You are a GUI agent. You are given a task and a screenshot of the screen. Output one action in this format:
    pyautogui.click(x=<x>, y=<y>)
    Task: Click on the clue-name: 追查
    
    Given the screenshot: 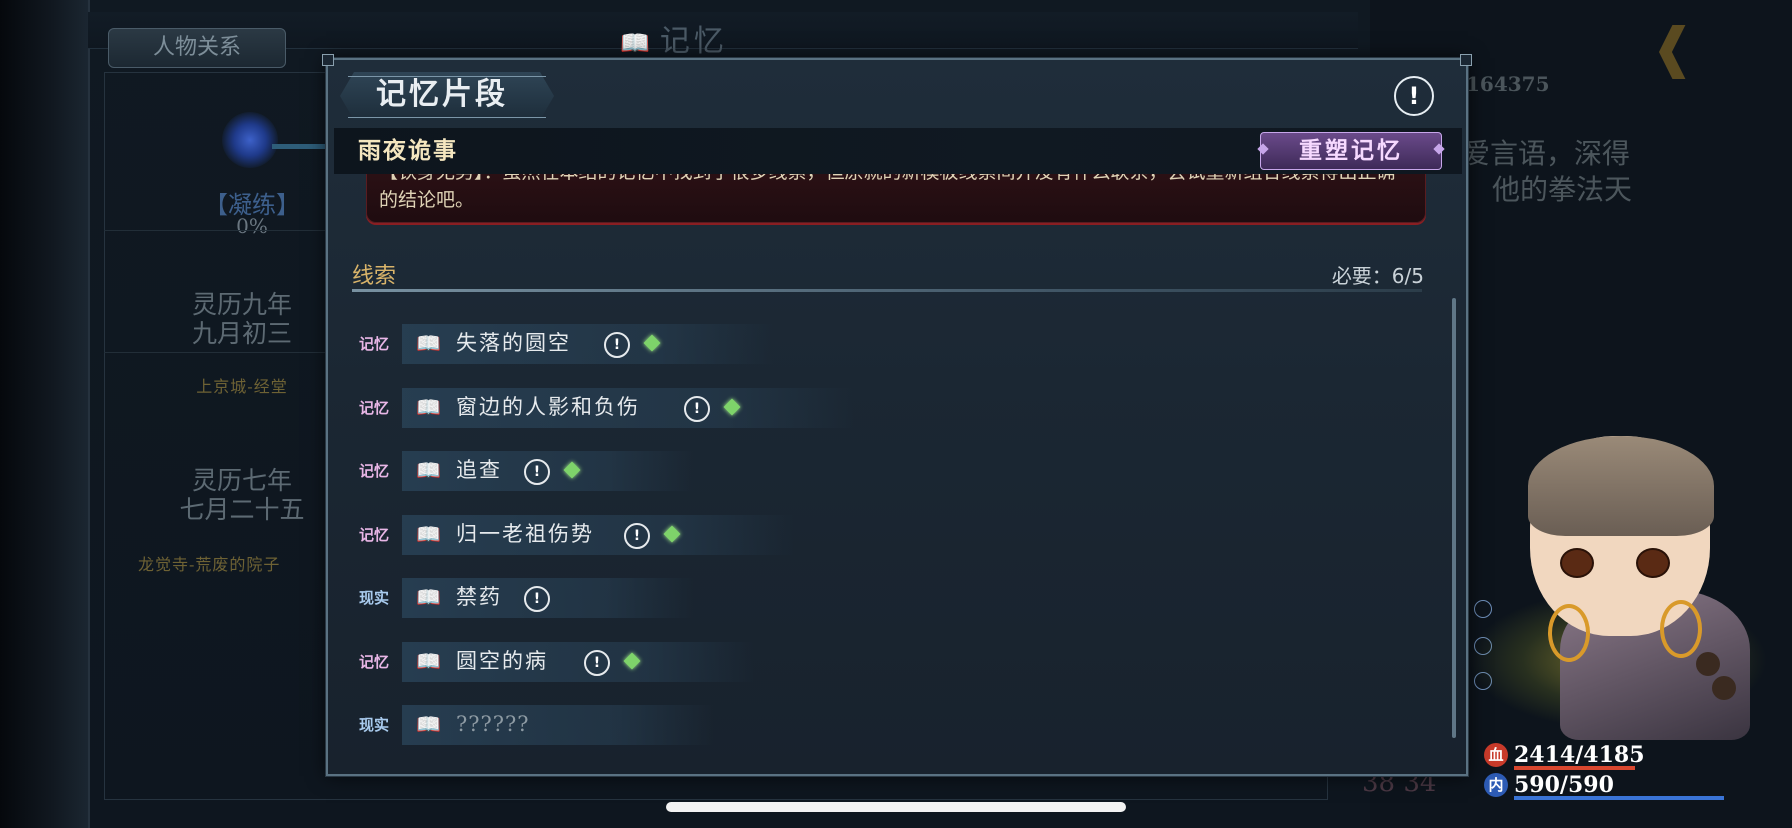 What is the action you would take?
    pyautogui.click(x=479, y=470)
    